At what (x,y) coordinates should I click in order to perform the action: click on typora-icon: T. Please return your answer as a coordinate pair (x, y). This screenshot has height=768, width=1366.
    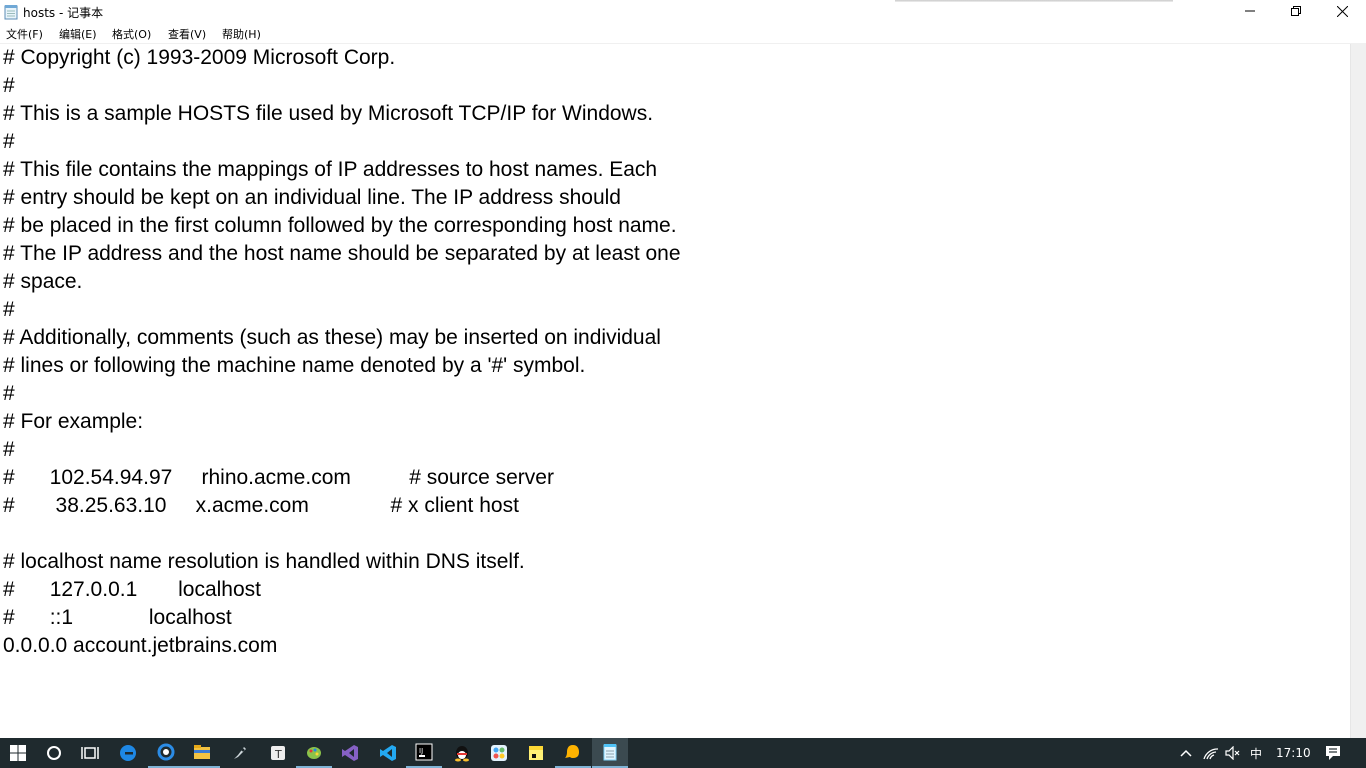
    Looking at the image, I should click on (278, 753).